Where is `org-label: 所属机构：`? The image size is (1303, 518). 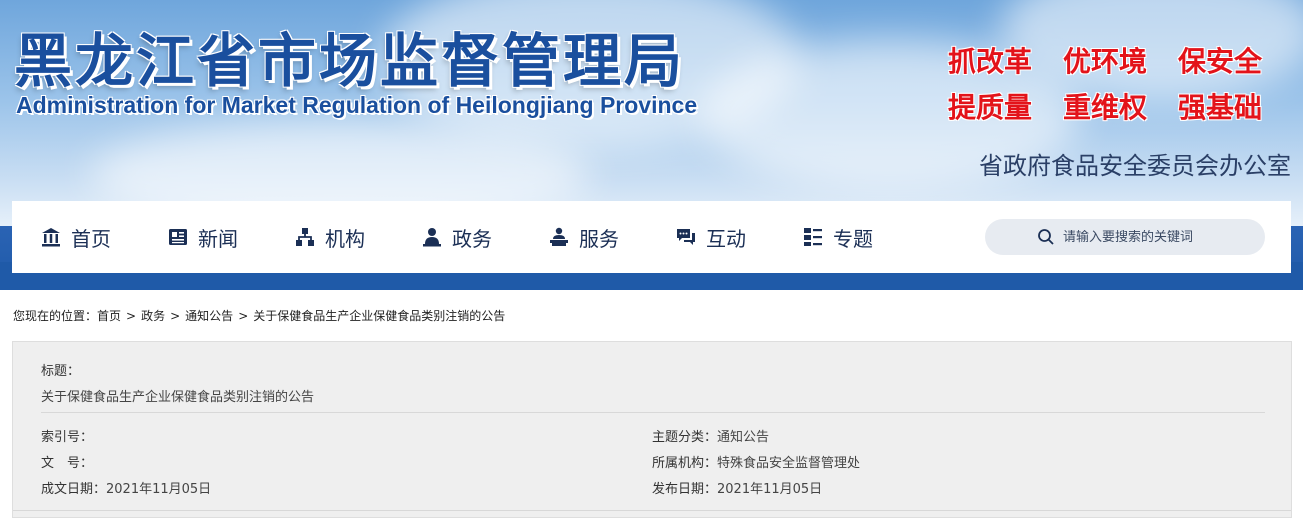 org-label: 所属机构： is located at coordinates (685, 463).